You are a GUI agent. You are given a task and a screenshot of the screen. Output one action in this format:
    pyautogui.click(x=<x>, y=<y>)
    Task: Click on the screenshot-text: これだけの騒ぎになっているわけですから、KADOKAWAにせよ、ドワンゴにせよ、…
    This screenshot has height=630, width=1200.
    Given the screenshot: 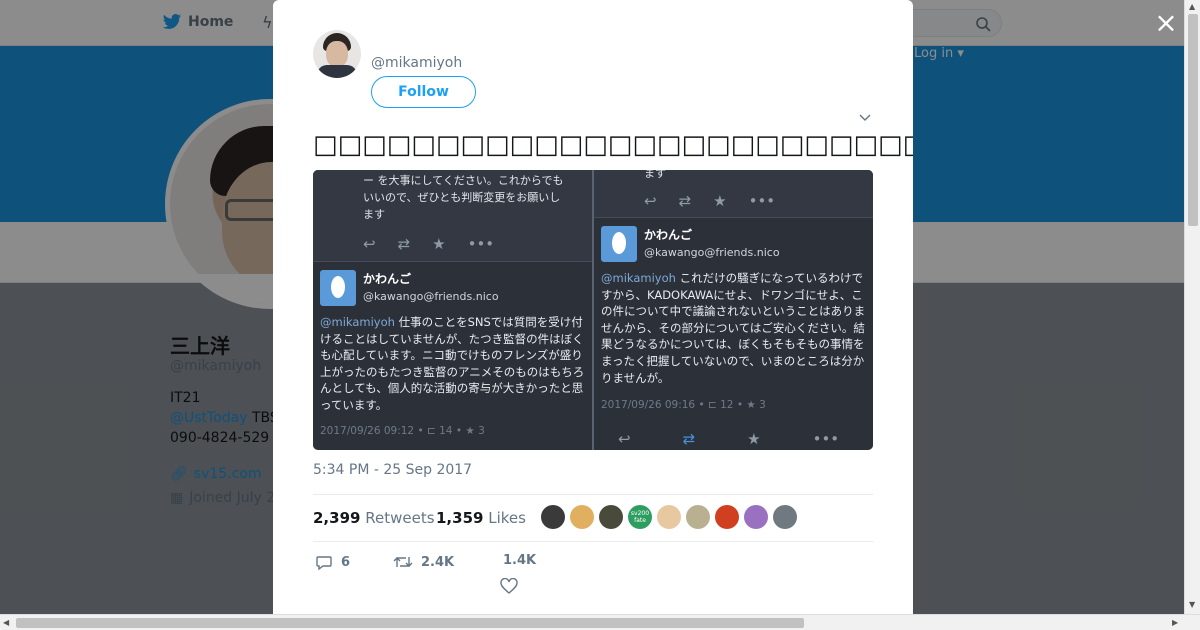 What is the action you would take?
    pyautogui.click(x=733, y=328)
    